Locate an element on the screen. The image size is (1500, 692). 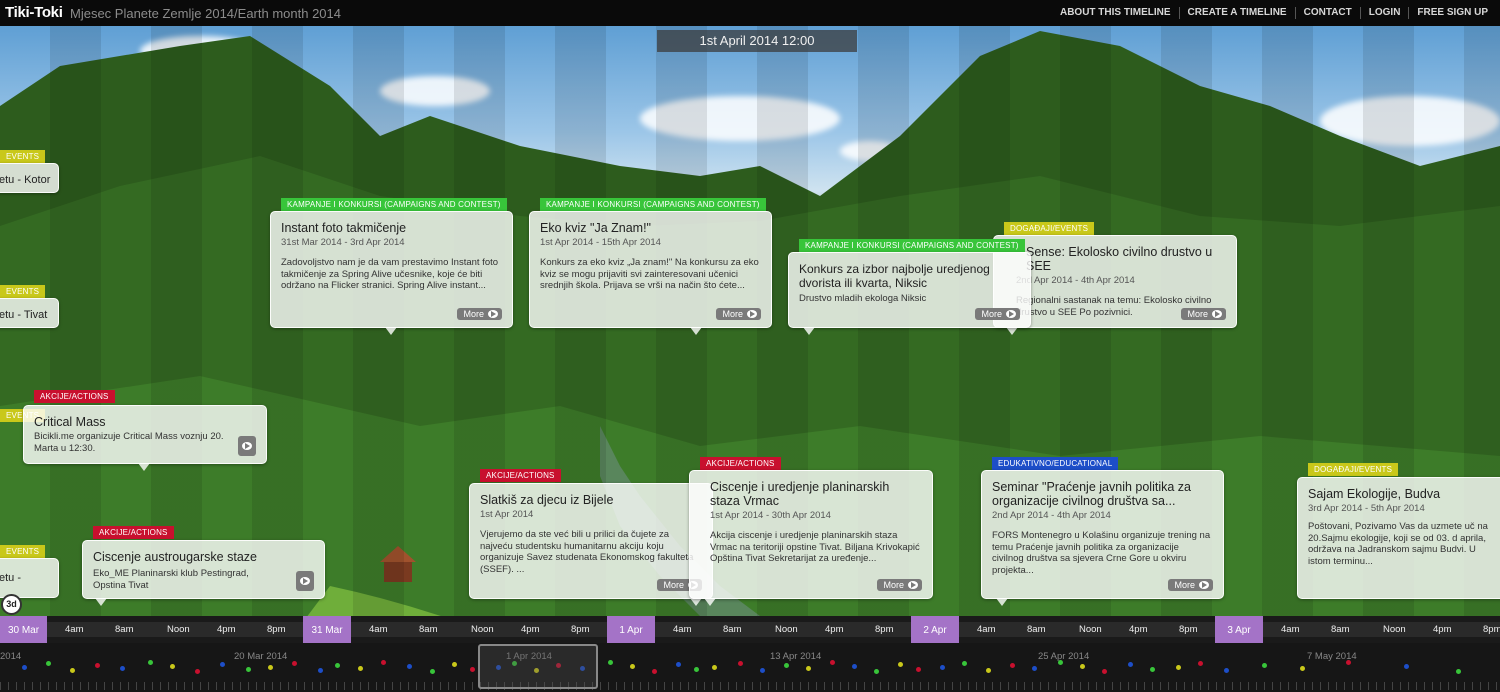
story-card: etu - Kotor is located at coordinates (29, 178).